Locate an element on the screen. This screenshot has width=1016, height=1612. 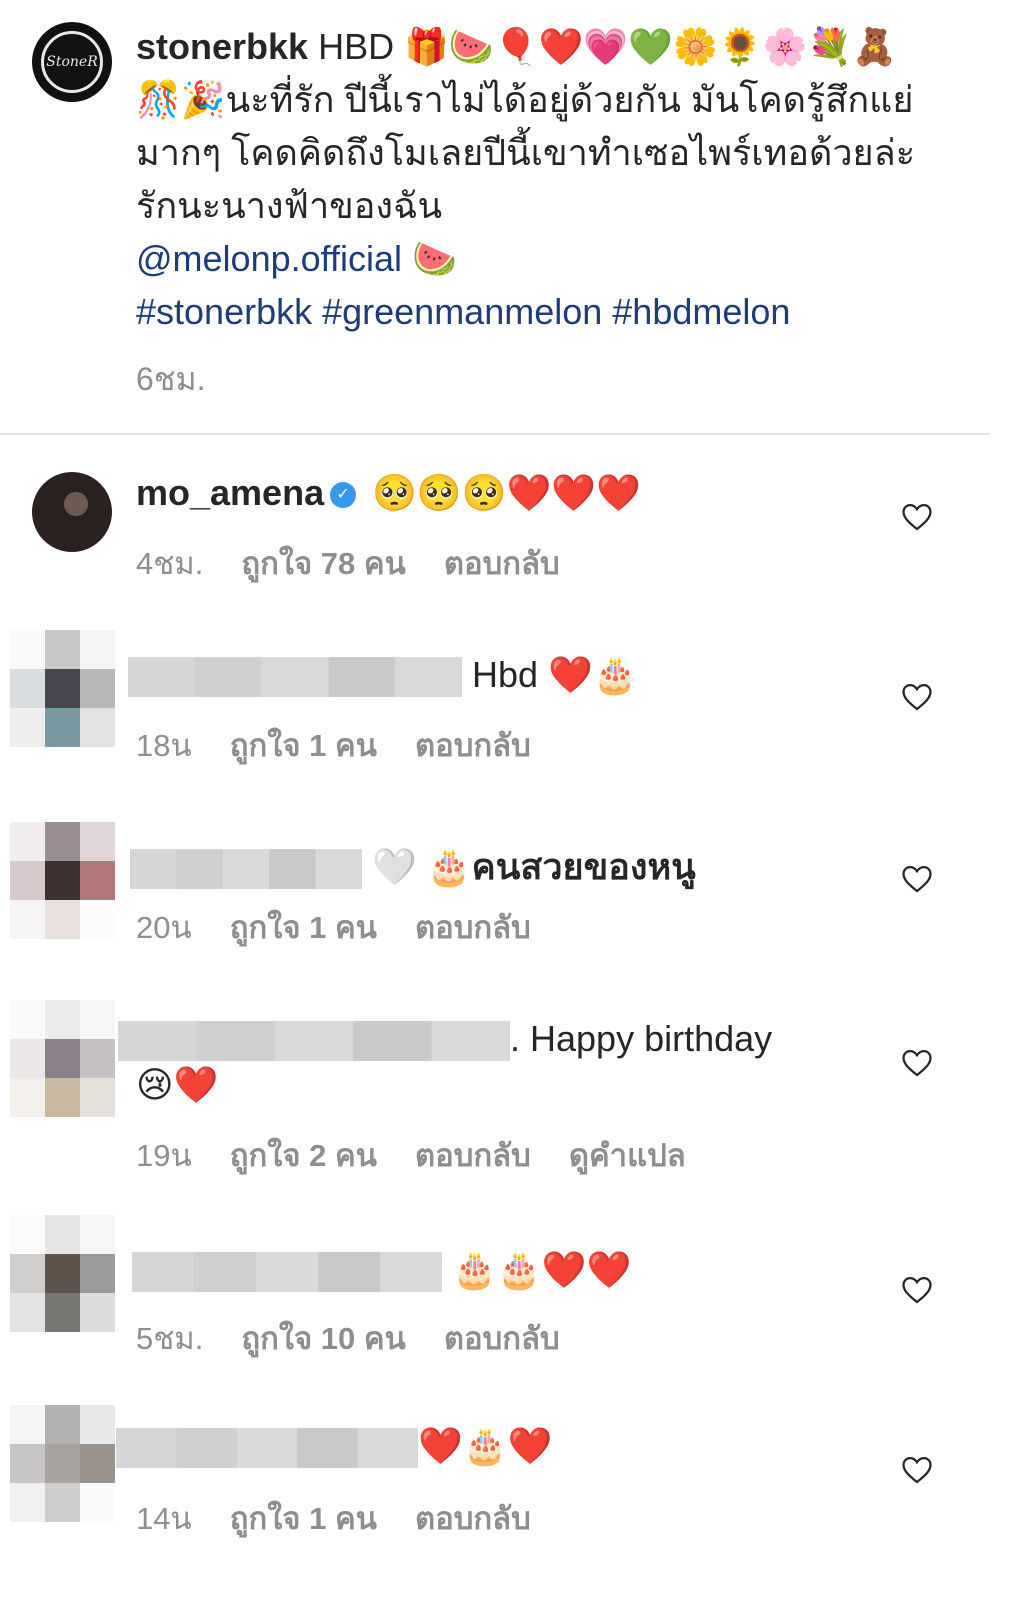
comment-username: mo_amena is located at coordinates (230, 492).